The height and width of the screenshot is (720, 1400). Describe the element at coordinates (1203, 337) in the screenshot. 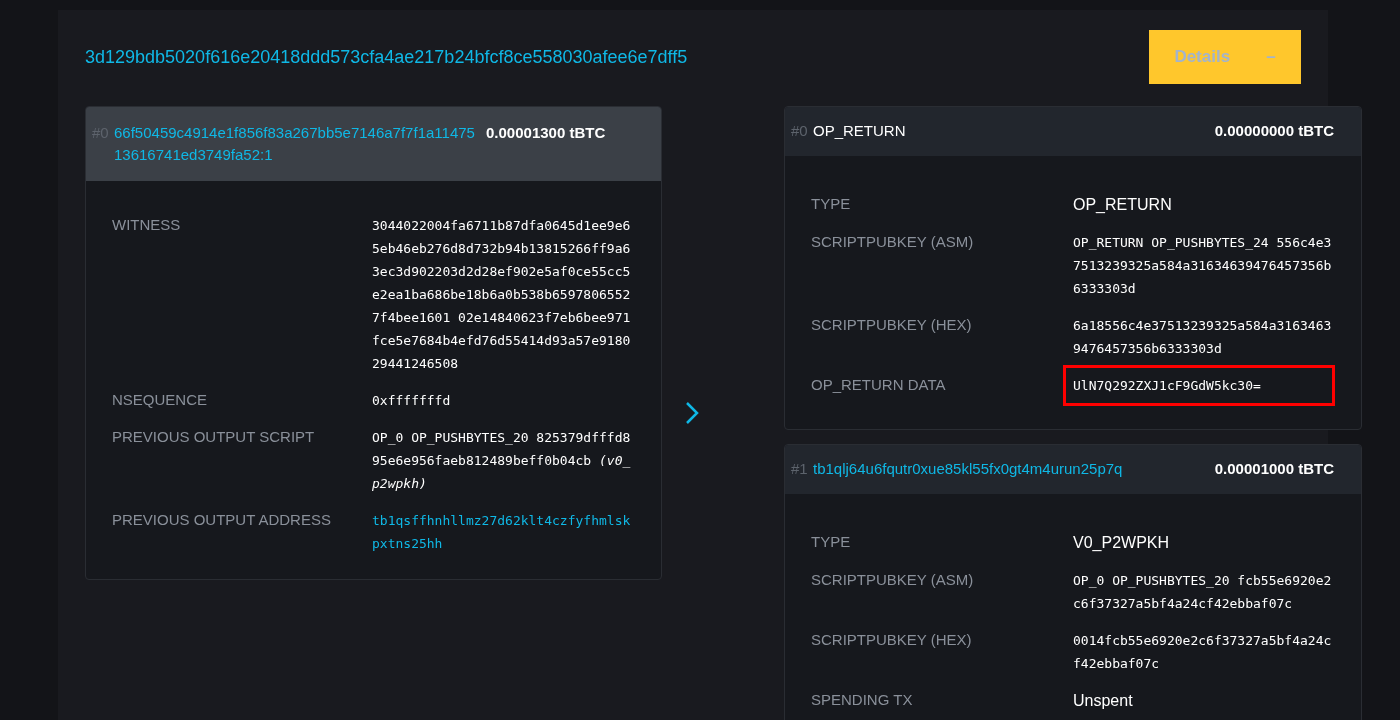

I see `field-value: 6a18556c4e37513239325a584a31634639476457356b6333303d` at that location.